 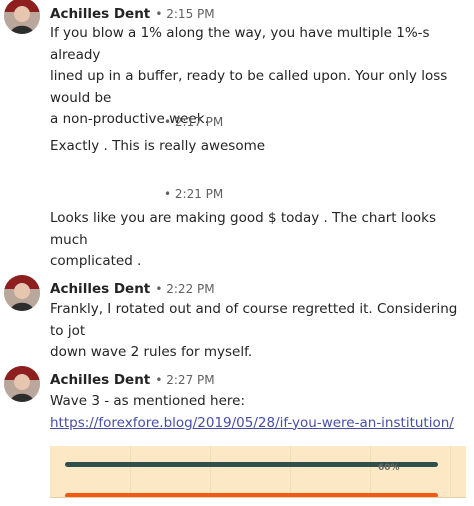 What do you see at coordinates (185, 380) in the screenshot?
I see `timestamp: • 2:27 PM` at bounding box center [185, 380].